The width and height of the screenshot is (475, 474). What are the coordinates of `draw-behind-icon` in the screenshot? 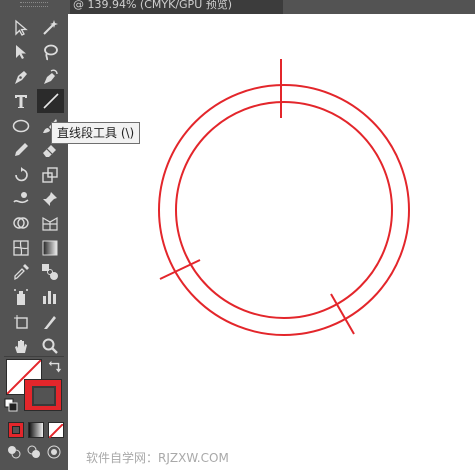 It's located at (33, 451).